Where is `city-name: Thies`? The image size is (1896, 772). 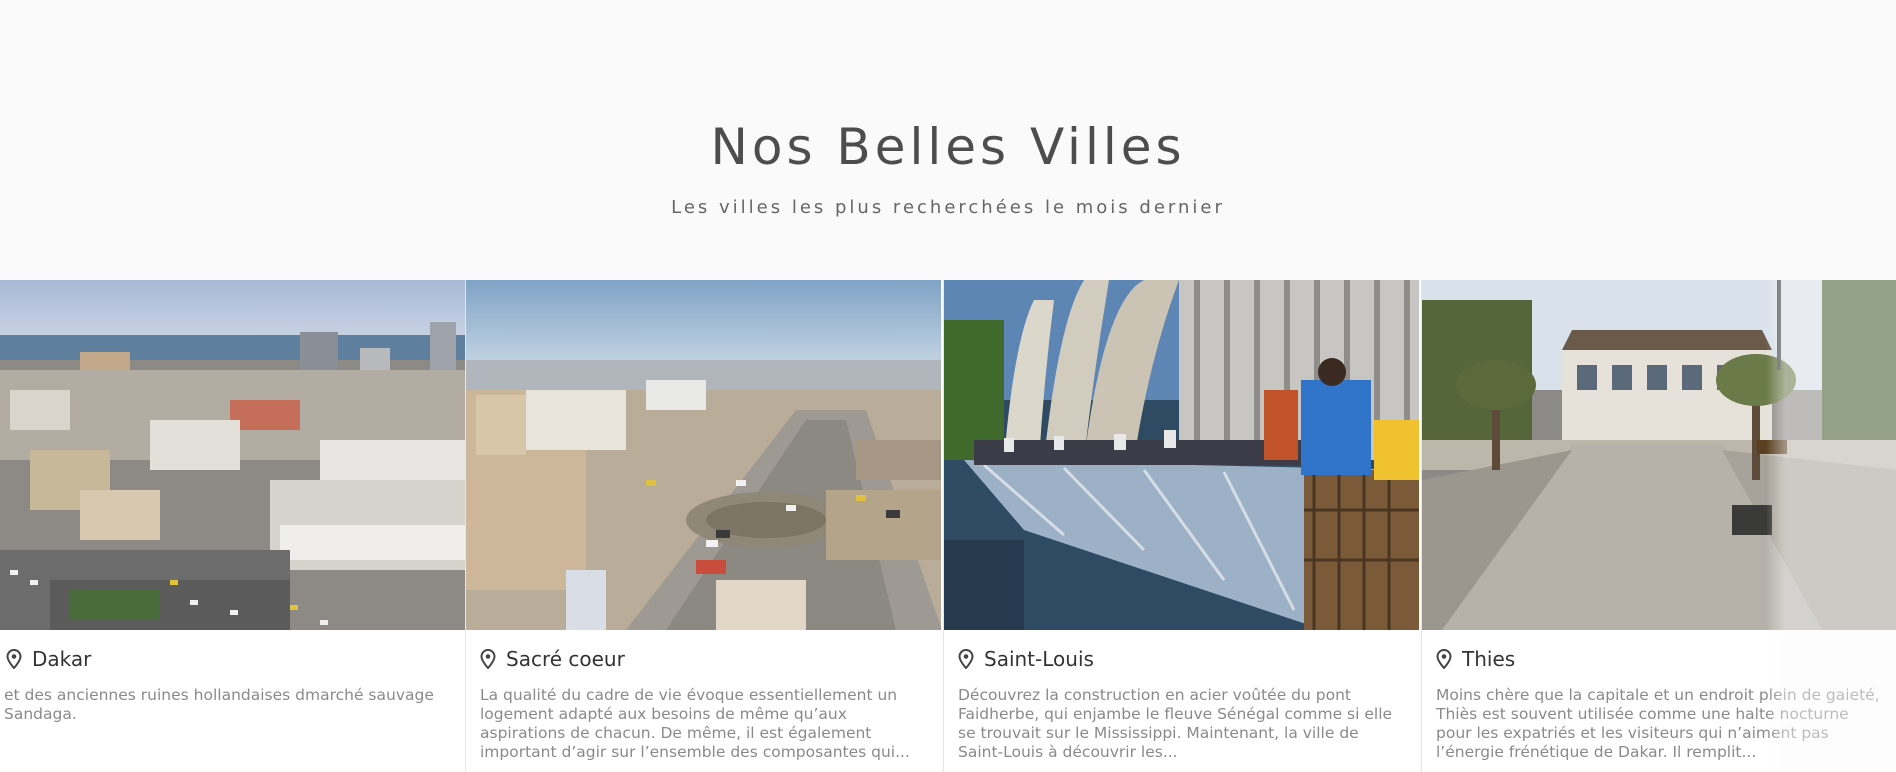
city-name: Thies is located at coordinates (1489, 659).